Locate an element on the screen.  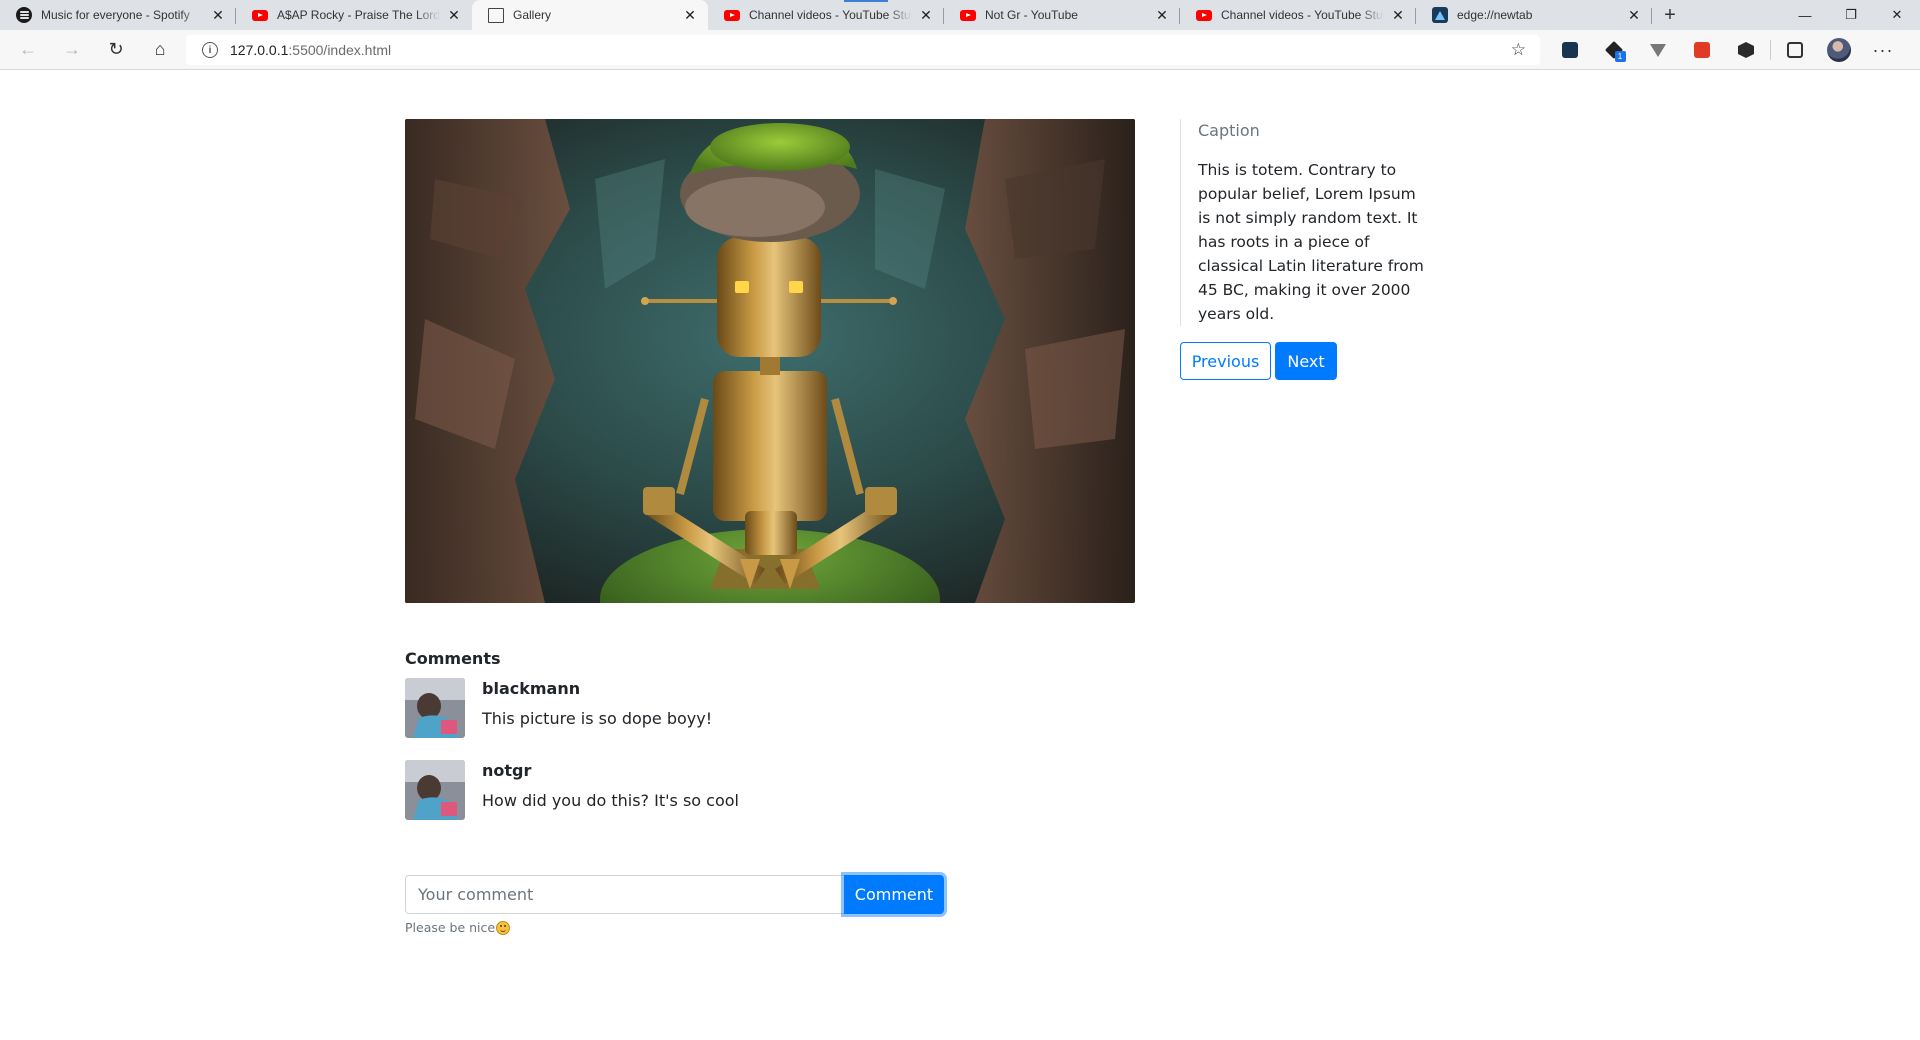
tab-title: edge://newtab is located at coordinates (1495, 15).